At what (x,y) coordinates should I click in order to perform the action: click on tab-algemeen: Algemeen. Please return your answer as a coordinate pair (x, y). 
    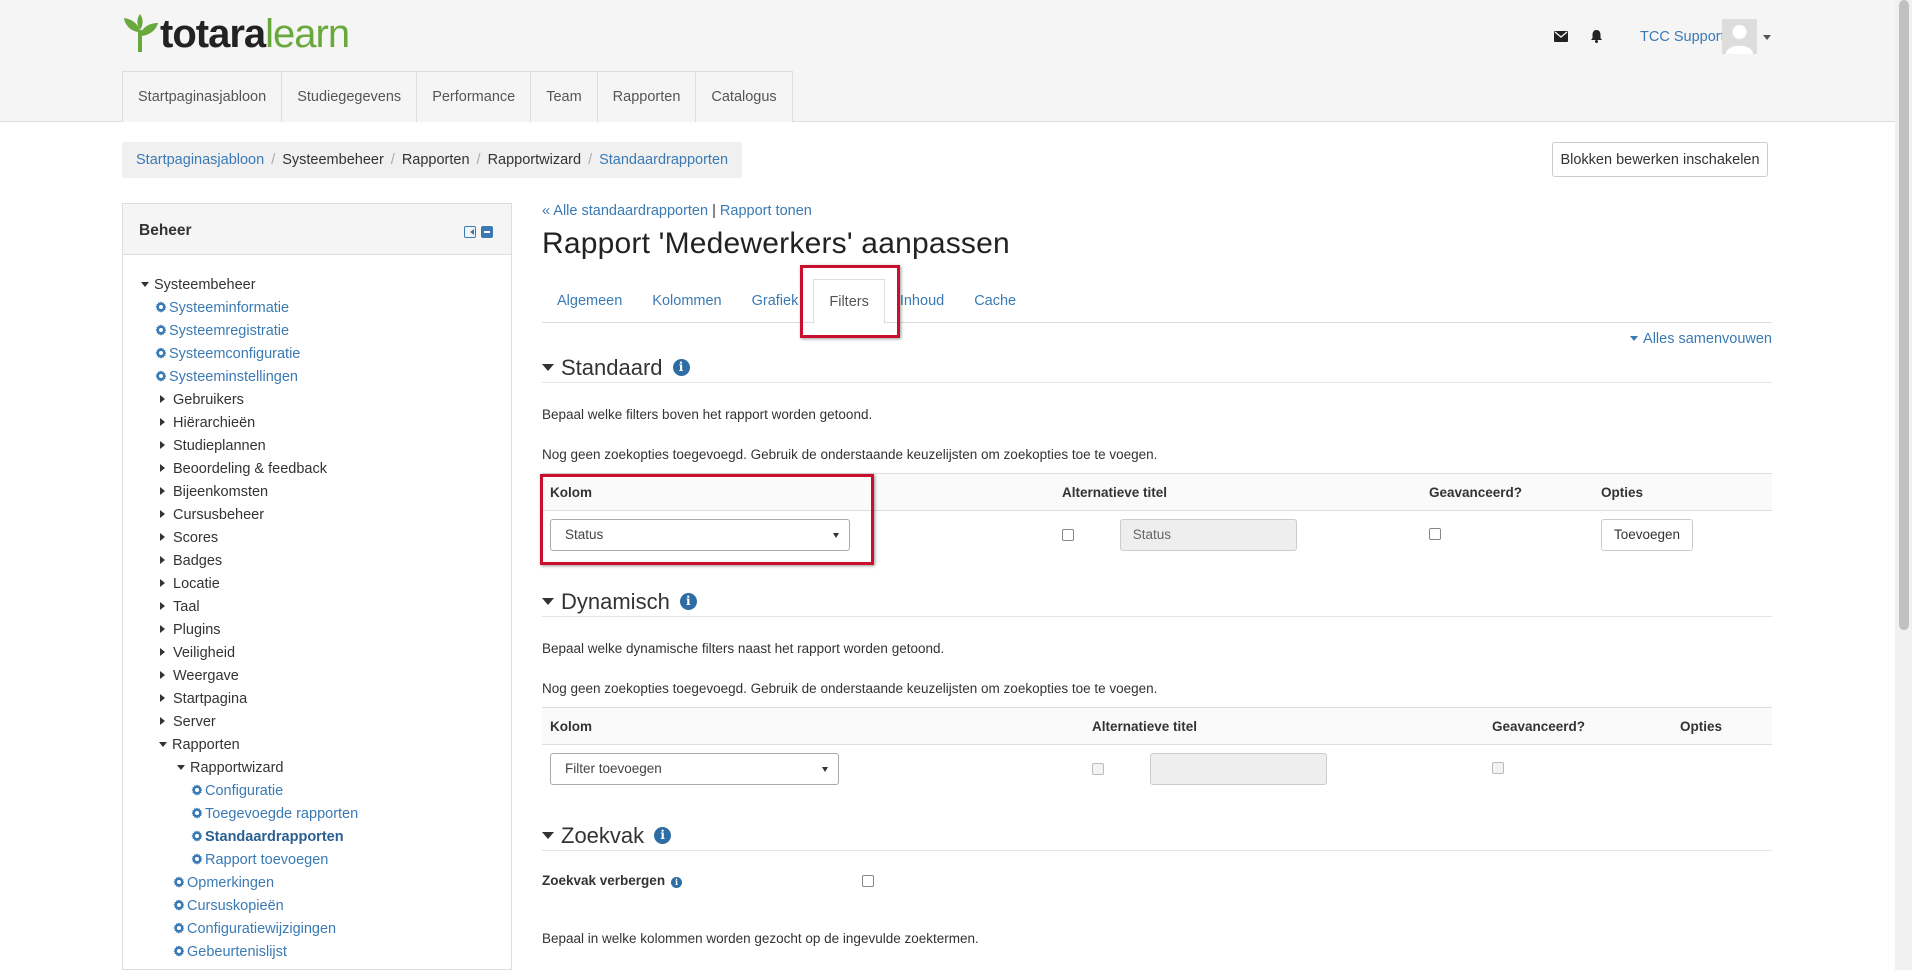
    Looking at the image, I should click on (589, 300).